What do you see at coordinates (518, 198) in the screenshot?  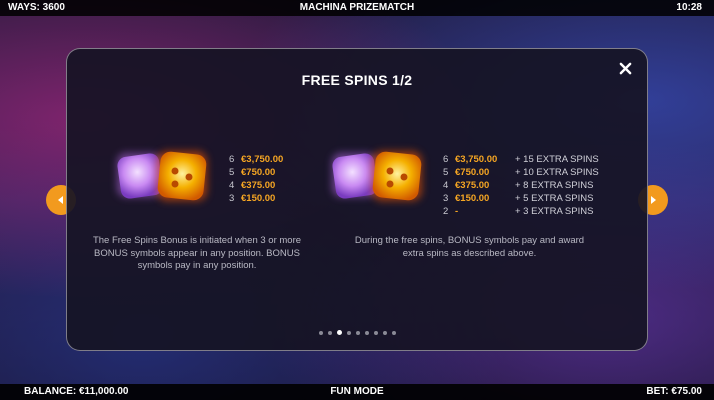 I see `table-row: 3 €150.00 + 5 EXTRA SPINS` at bounding box center [518, 198].